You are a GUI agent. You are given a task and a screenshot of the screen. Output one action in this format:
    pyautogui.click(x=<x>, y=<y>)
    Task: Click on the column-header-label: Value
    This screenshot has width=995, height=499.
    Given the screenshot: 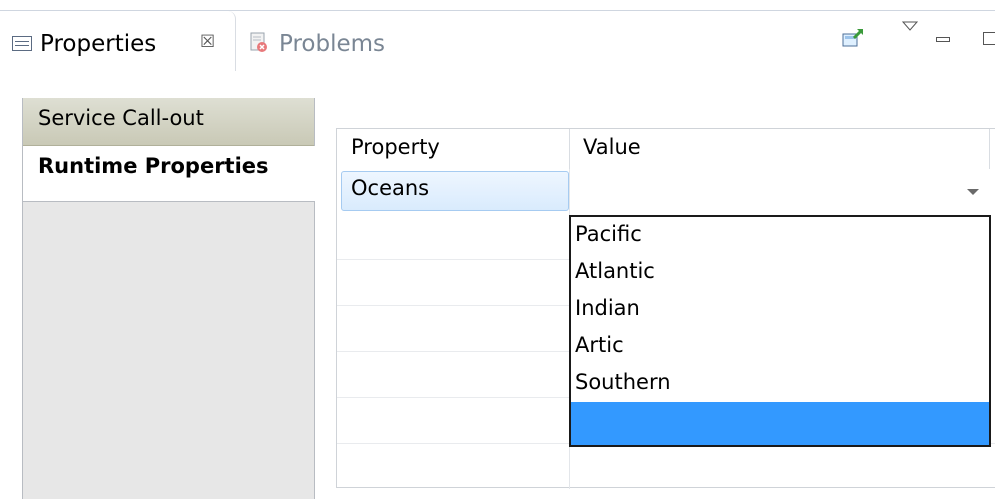 What is the action you would take?
    pyautogui.click(x=612, y=147)
    